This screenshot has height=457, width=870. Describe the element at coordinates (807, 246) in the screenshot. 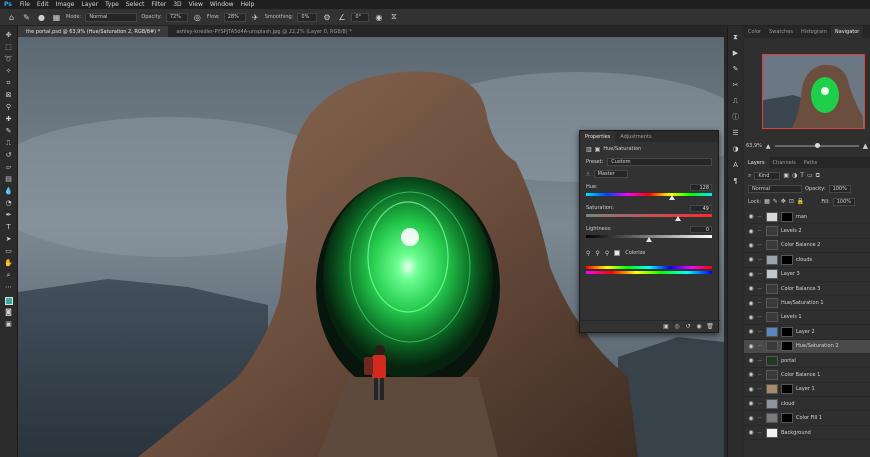

I see `layer-row: ◉ ⌐ Color Balance 2` at that location.